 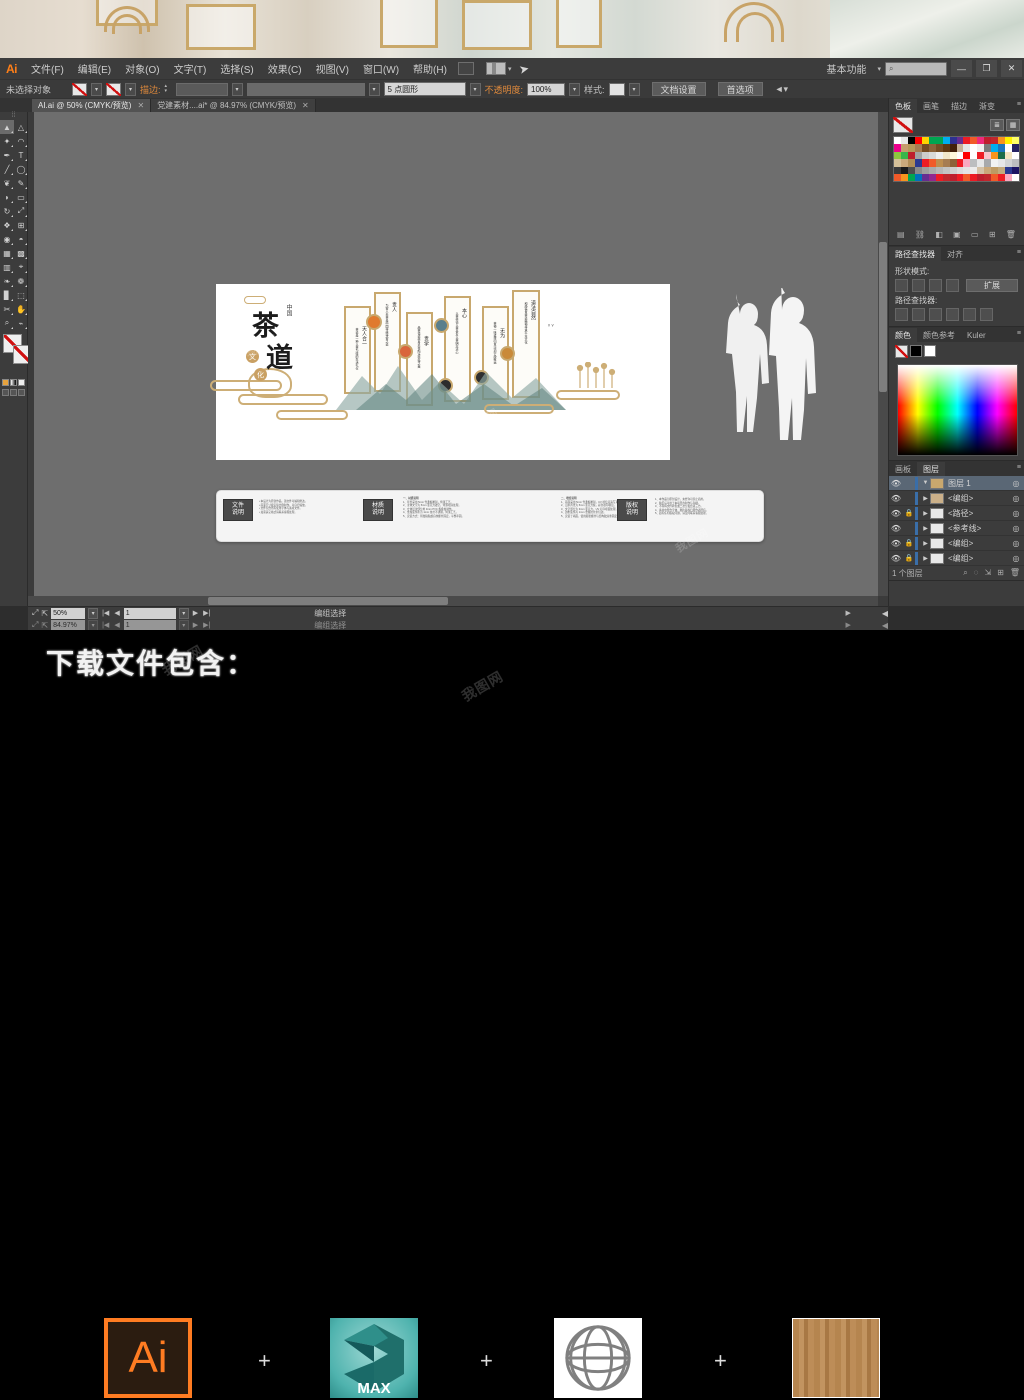 I want to click on close-button: ✕, so click(x=1011, y=68).